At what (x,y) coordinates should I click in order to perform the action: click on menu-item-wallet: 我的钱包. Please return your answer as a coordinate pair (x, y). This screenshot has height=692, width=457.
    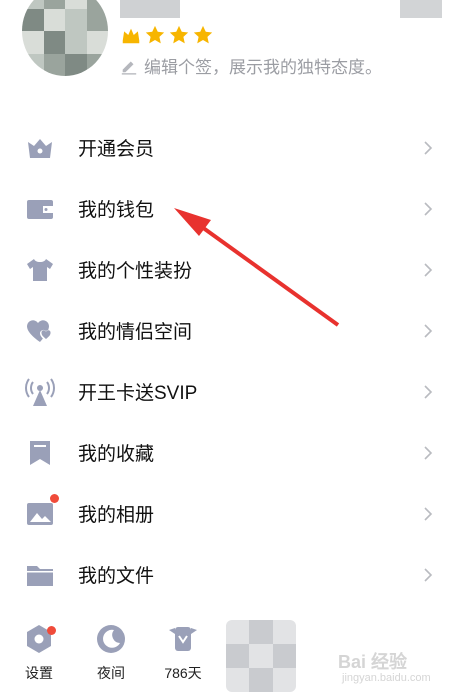
    Looking at the image, I should click on (228, 208).